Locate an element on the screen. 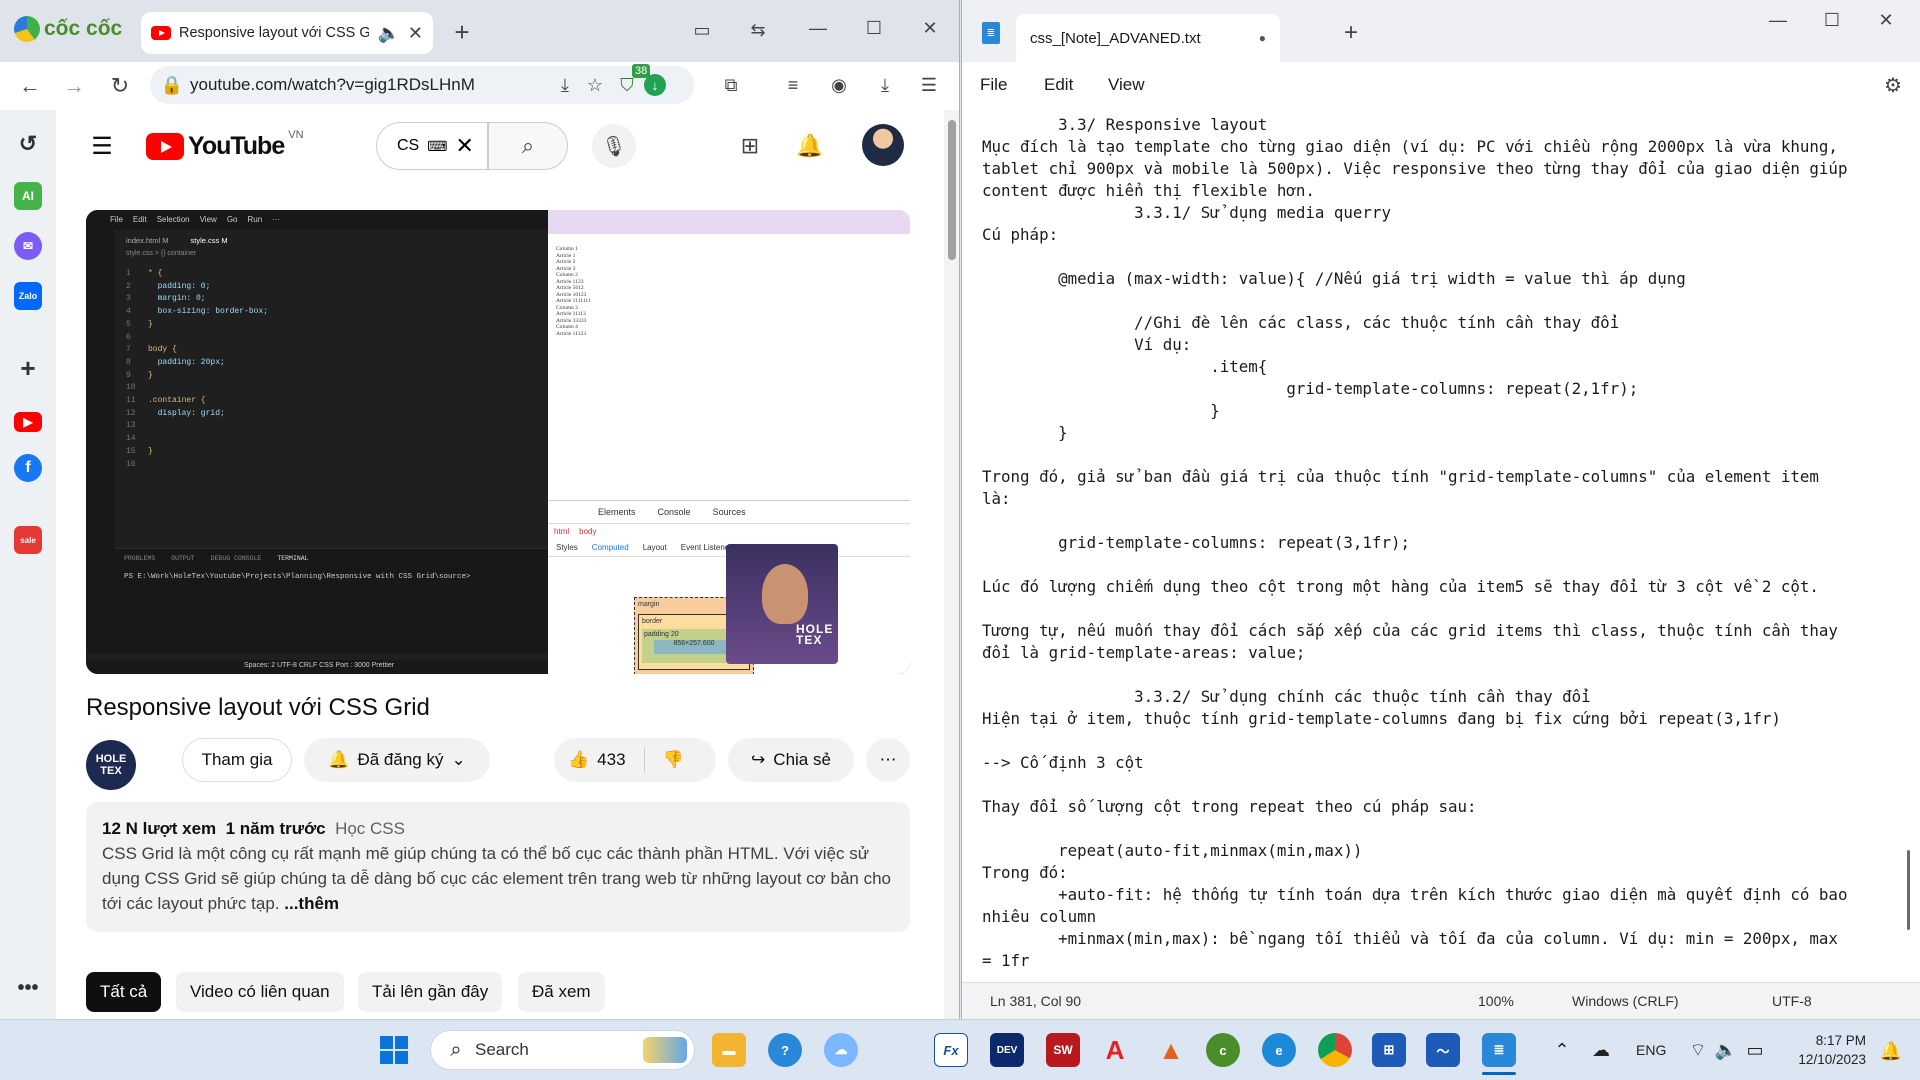 This screenshot has height=1080, width=1920. browser-tab-youtube: Responsive layout với CSS Grid 🔈 ✕ is located at coordinates (287, 33).